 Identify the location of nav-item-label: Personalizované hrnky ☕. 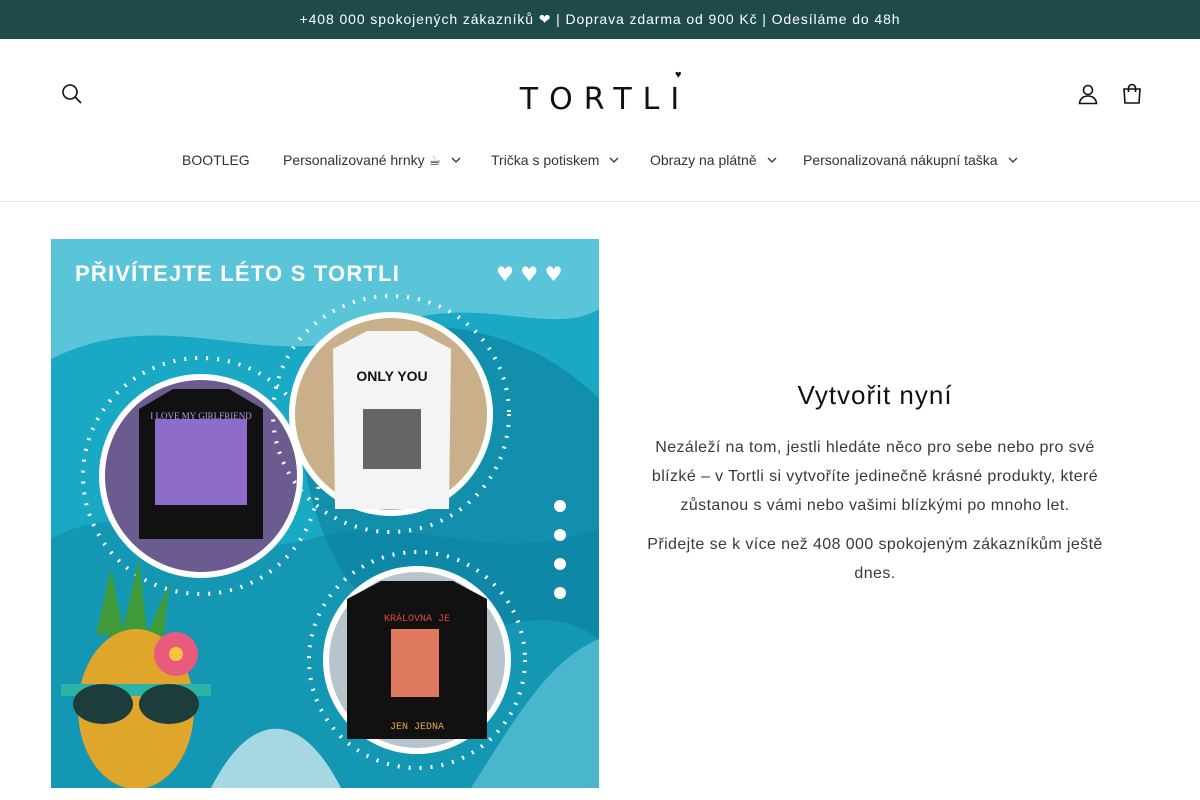
(362, 159).